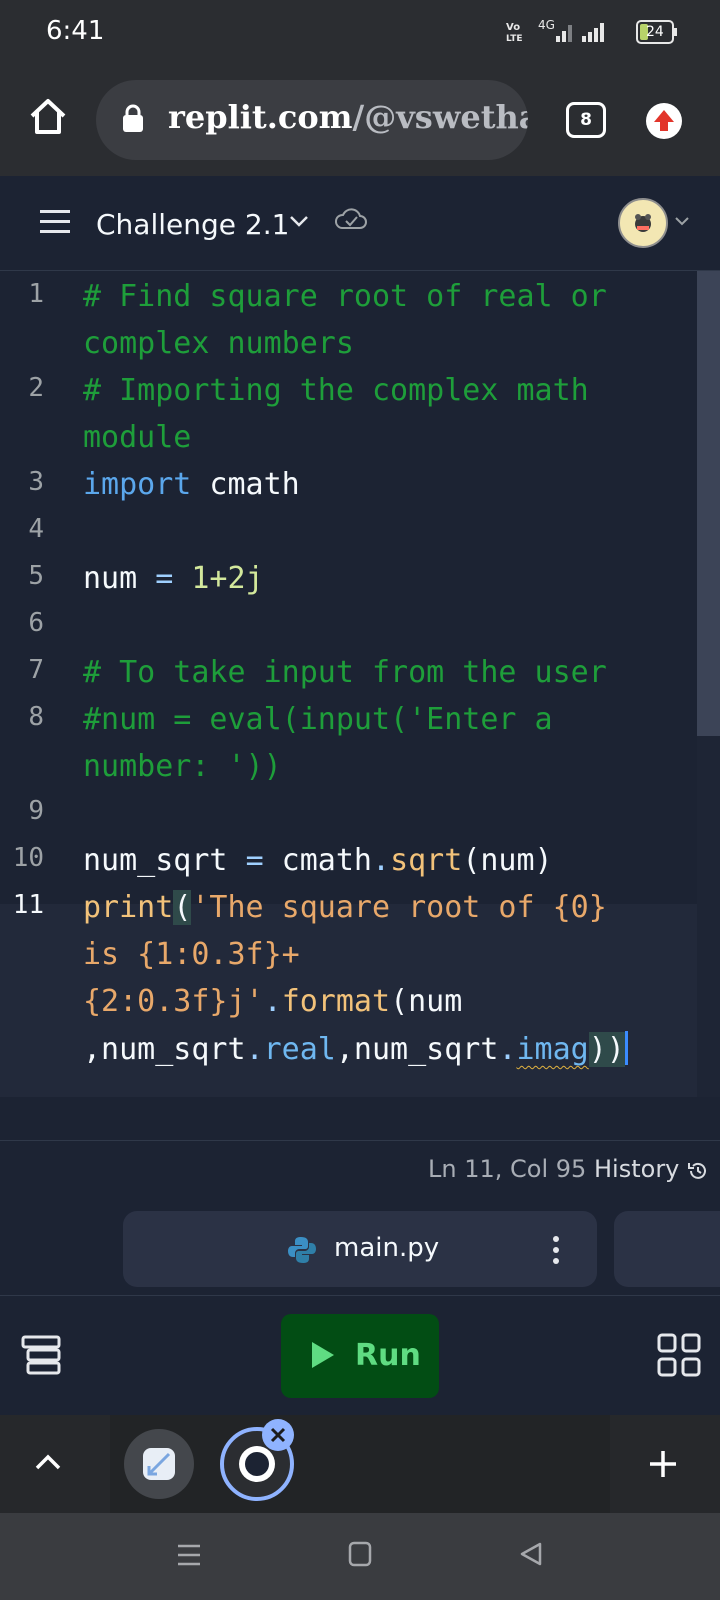 Image resolution: width=720 pixels, height=1600 pixels. I want to click on status-bar: 6:41 Vo LTE 4G 24, so click(360, 32).